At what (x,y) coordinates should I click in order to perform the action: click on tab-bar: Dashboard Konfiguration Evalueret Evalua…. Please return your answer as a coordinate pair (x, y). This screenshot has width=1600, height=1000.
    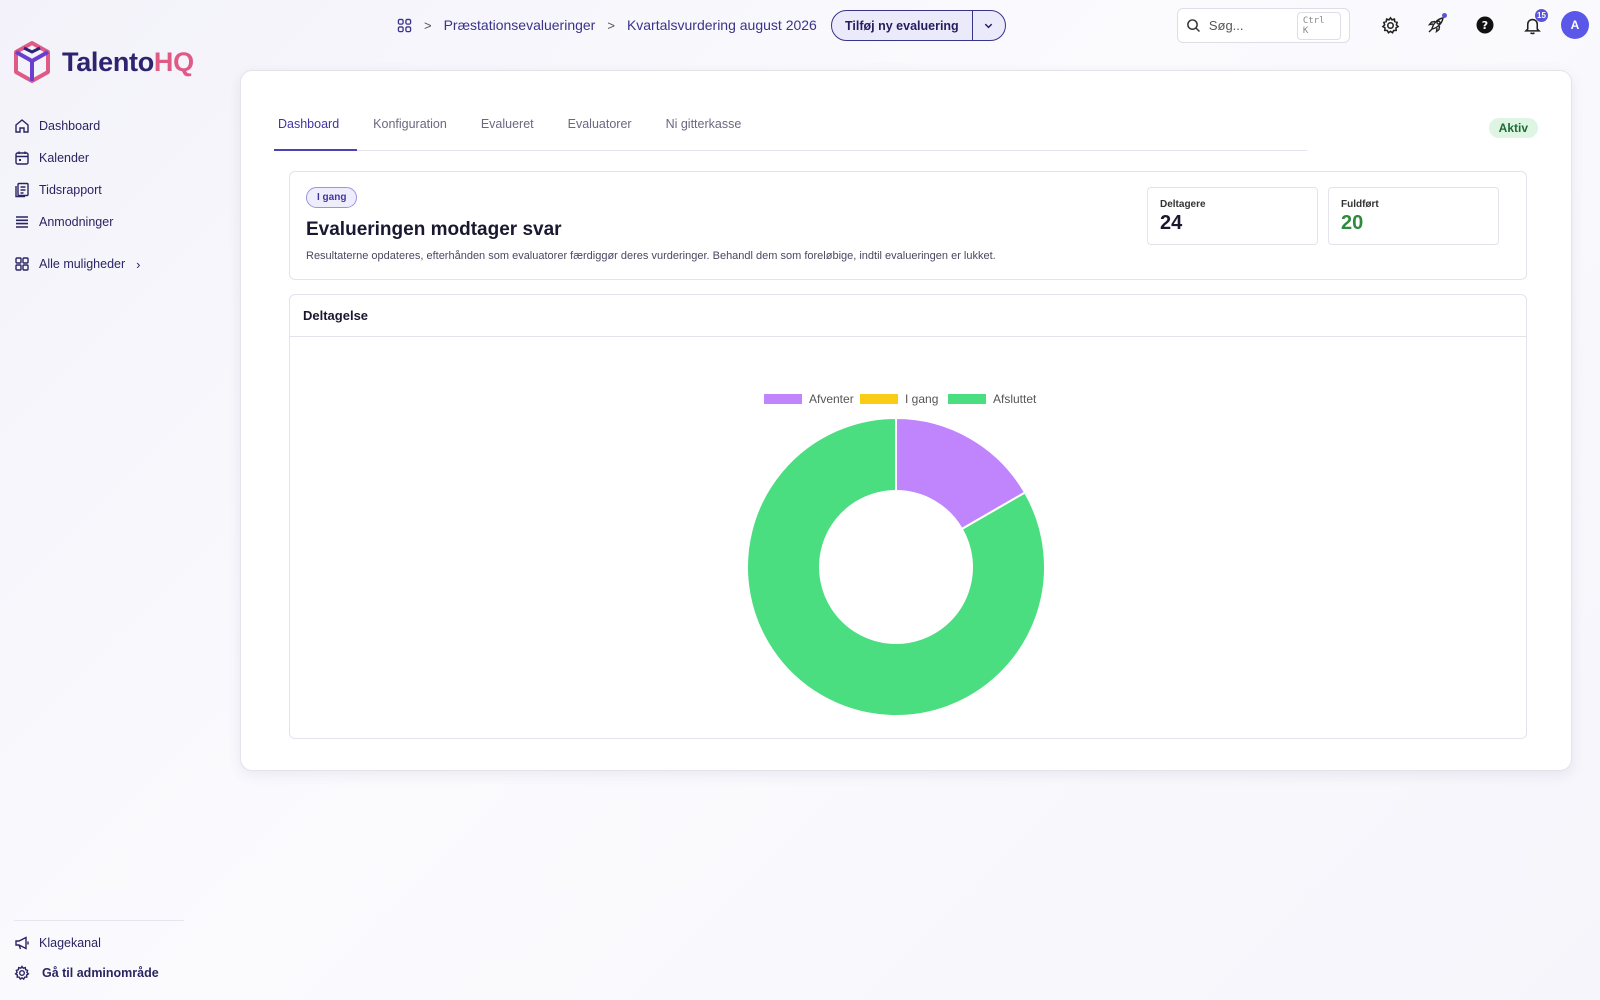
    Looking at the image, I should click on (790, 131).